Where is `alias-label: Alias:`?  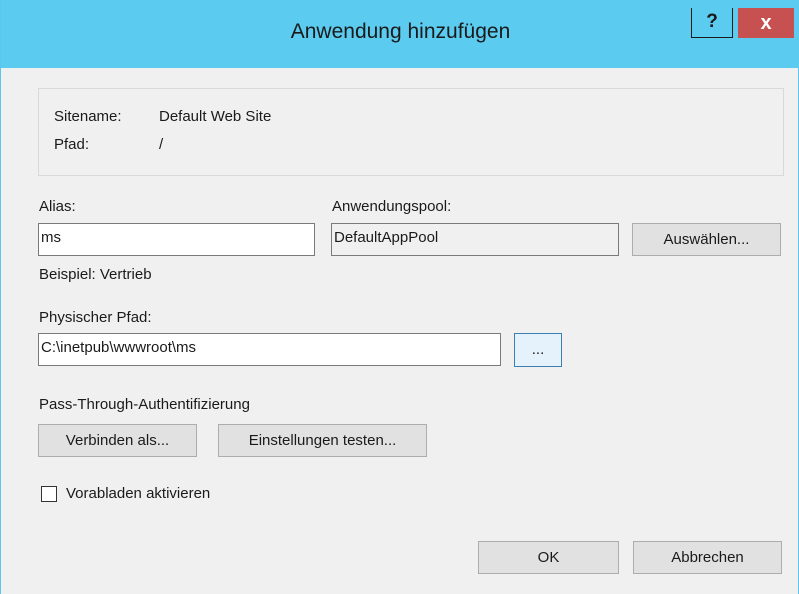
alias-label: Alias: is located at coordinates (57, 206).